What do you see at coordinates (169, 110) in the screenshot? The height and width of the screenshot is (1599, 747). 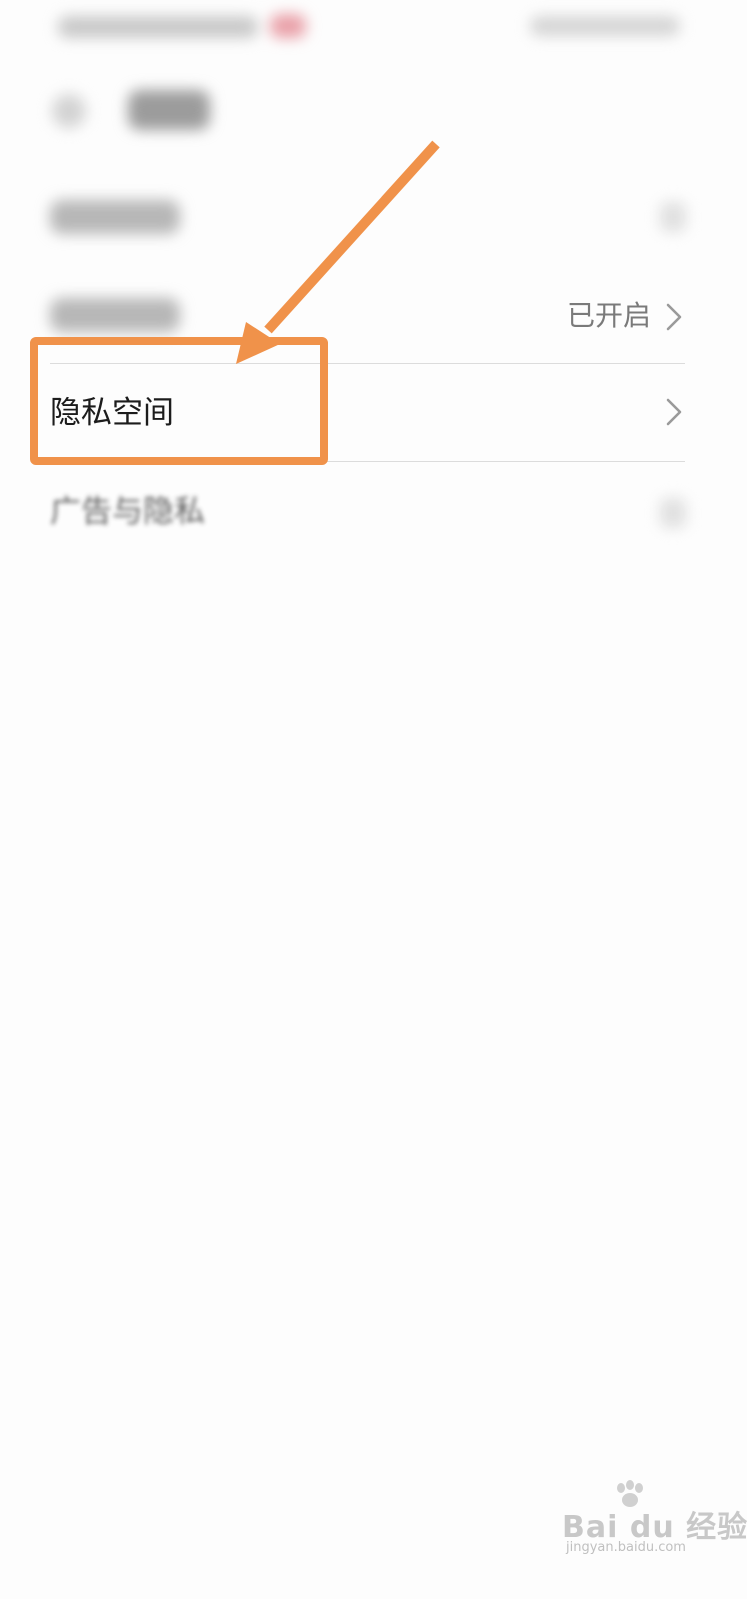 I see `page-title` at bounding box center [169, 110].